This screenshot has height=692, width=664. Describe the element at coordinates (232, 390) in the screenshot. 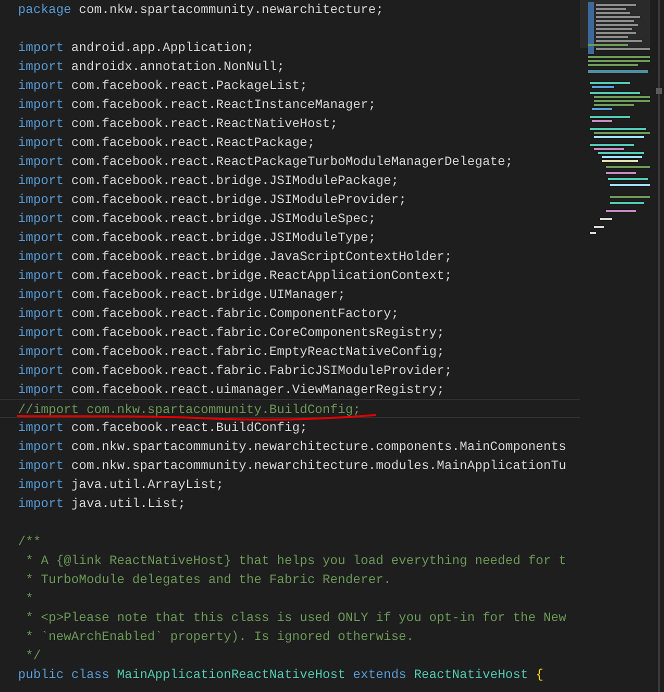

I see `code-line: import com.facebook.react.uimanager.ViewManagerRegistry;` at that location.